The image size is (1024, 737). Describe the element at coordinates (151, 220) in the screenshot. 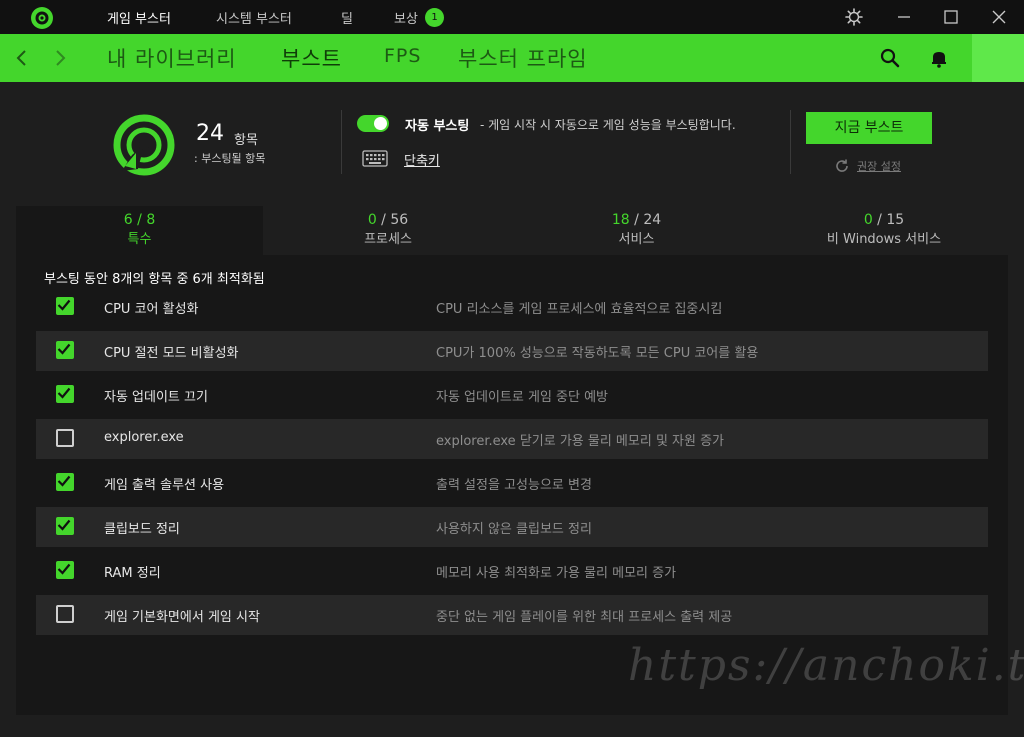

I see `tab-total-count: 8` at that location.